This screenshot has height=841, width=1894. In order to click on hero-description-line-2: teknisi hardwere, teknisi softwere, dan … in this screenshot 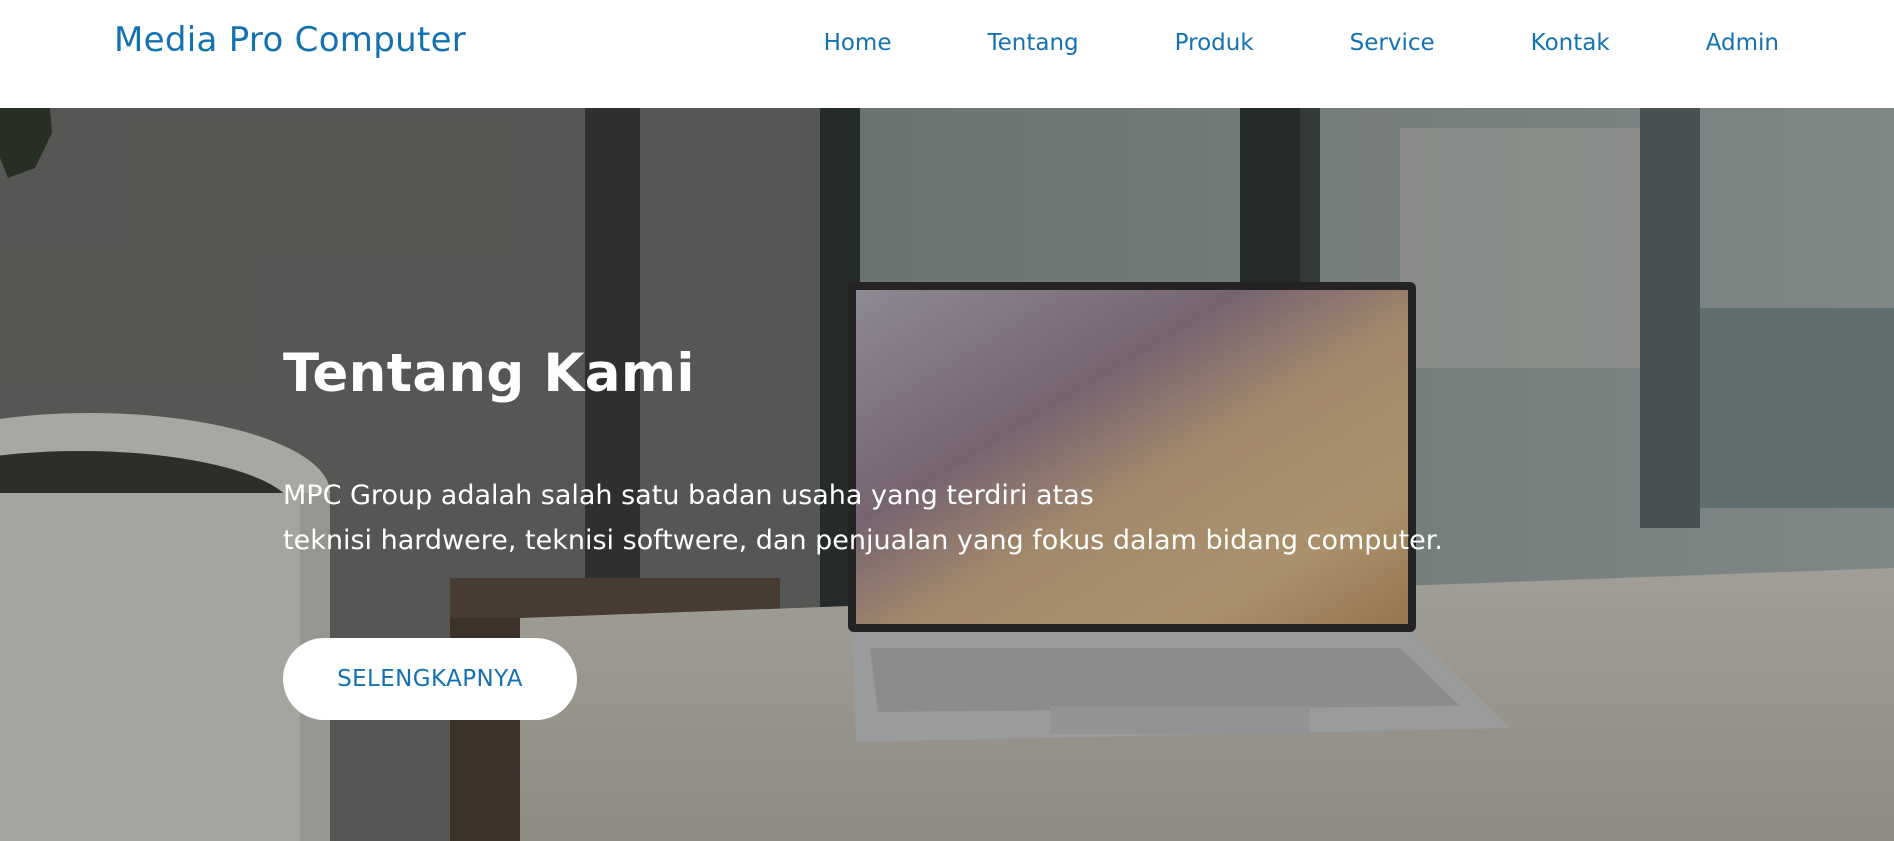, I will do `click(863, 540)`.